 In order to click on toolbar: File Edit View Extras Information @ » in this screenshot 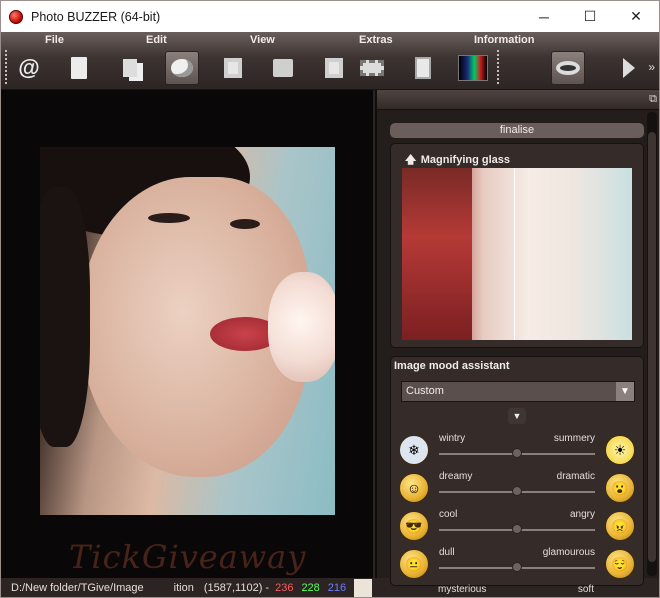, I will do `click(330, 61)`.